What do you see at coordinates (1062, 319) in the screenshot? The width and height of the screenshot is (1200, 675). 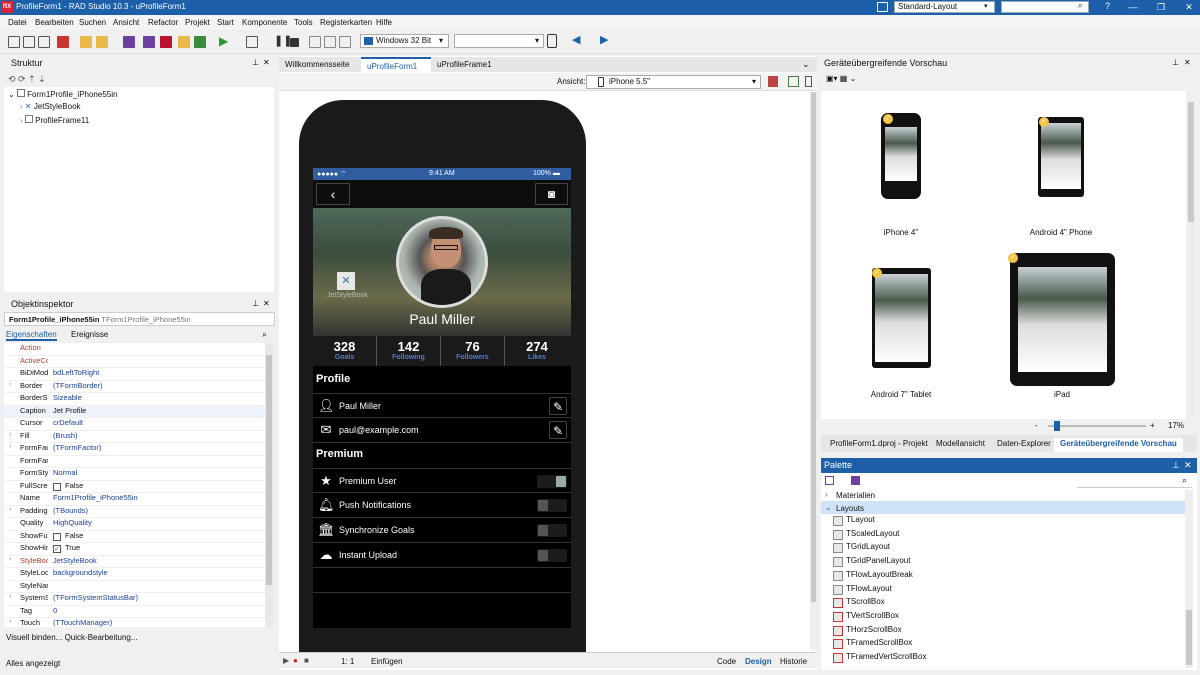 I see `preview-ipad` at bounding box center [1062, 319].